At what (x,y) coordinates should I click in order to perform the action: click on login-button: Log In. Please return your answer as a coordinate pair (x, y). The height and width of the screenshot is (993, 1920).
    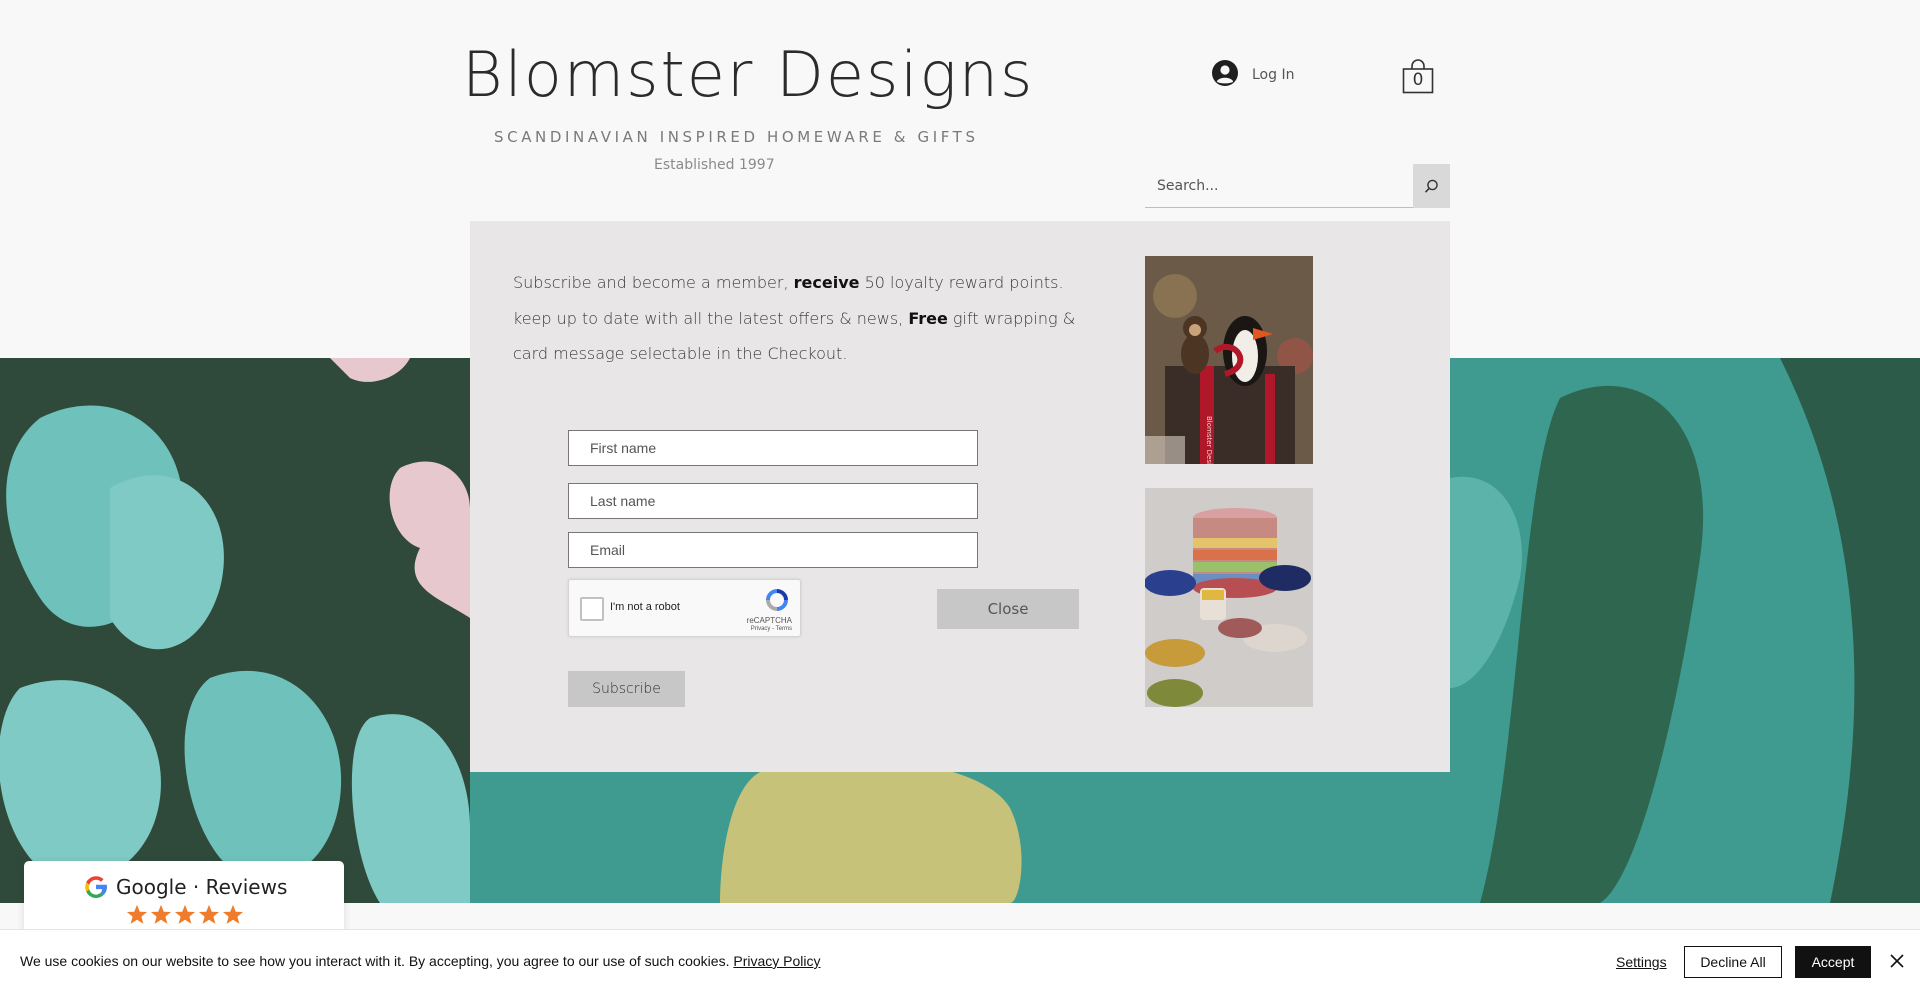
    Looking at the image, I should click on (1253, 75).